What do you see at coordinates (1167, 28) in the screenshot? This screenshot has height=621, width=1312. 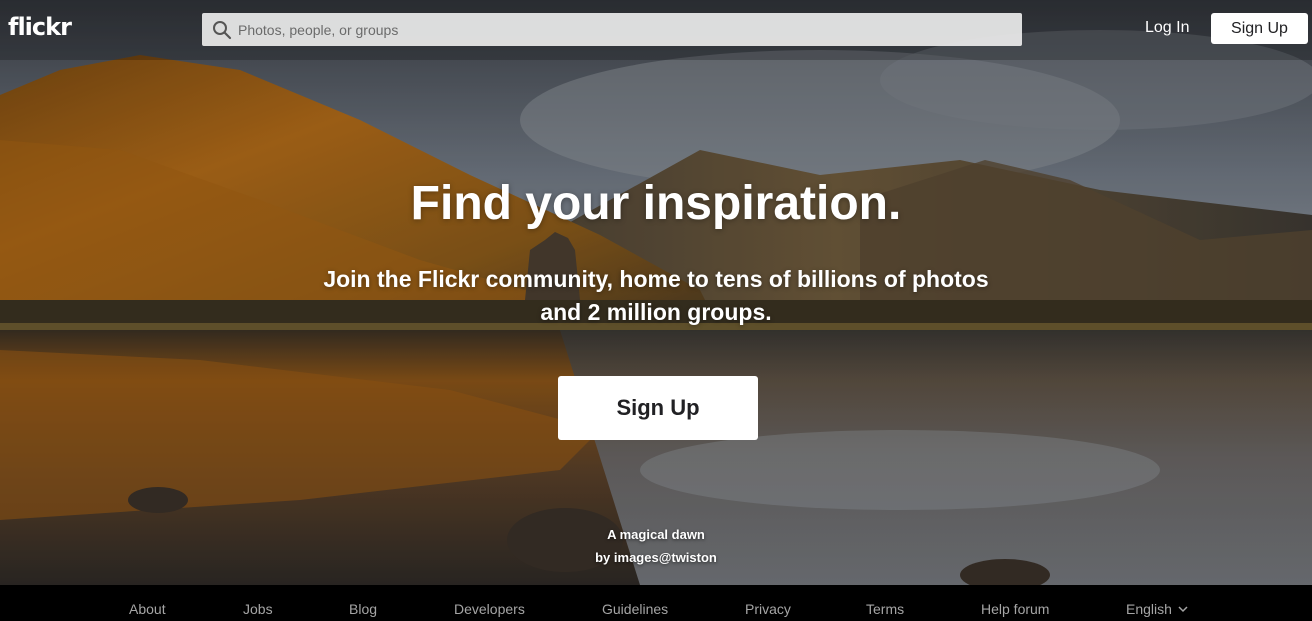 I see `login-link: Log In` at bounding box center [1167, 28].